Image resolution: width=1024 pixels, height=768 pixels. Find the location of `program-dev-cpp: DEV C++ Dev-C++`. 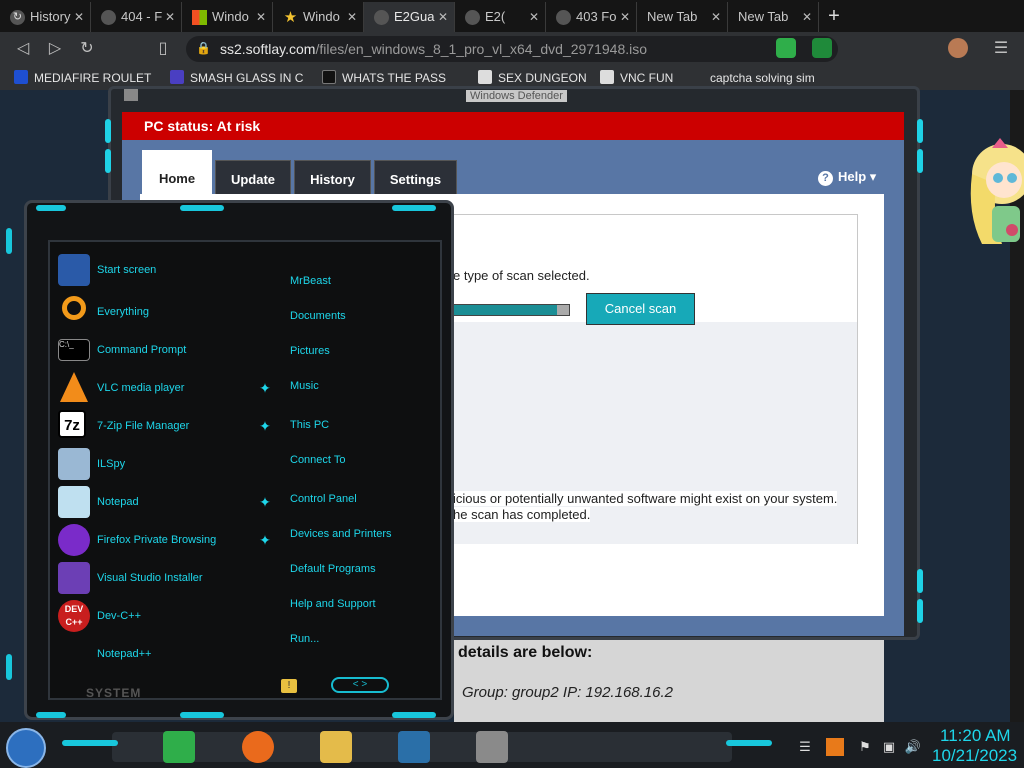

program-dev-cpp: DEV C++ Dev-C++ is located at coordinates (158, 617).